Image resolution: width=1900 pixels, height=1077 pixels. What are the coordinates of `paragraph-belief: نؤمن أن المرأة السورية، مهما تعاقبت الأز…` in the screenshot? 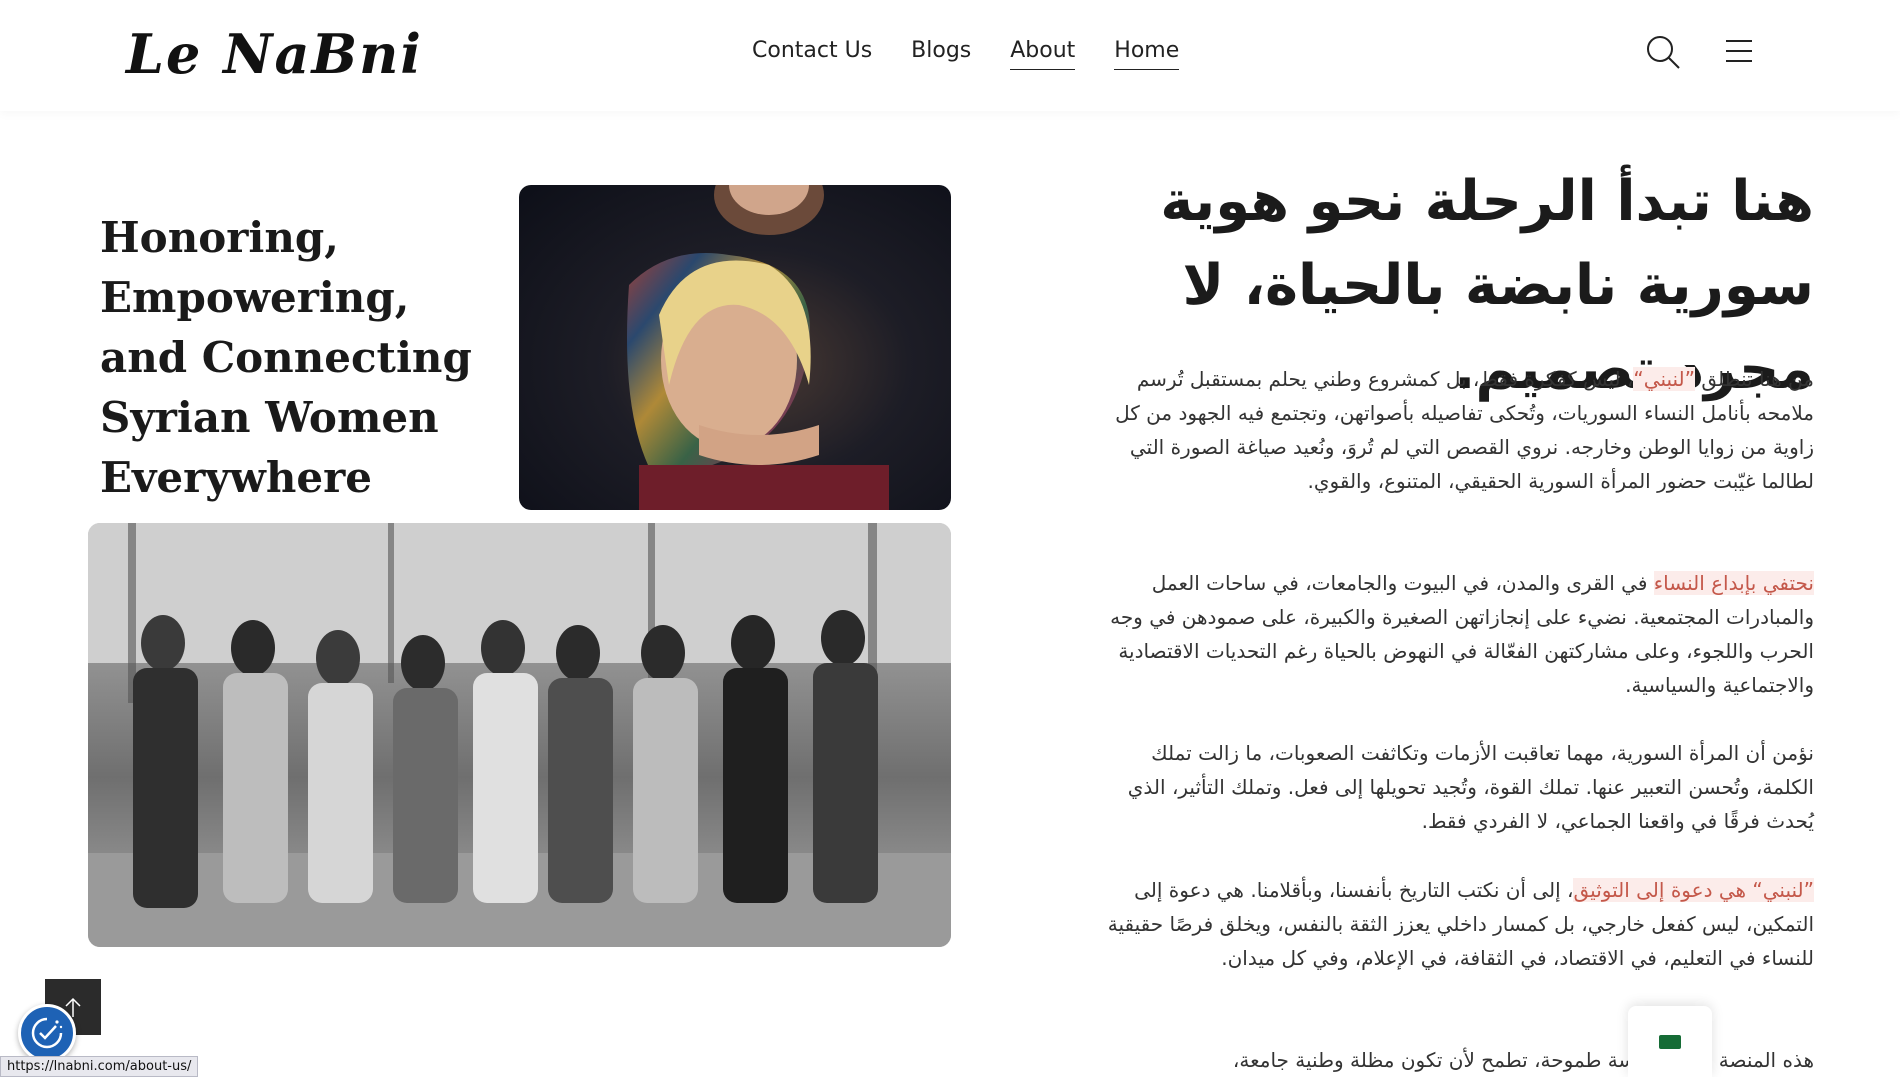 It's located at (1470, 787).